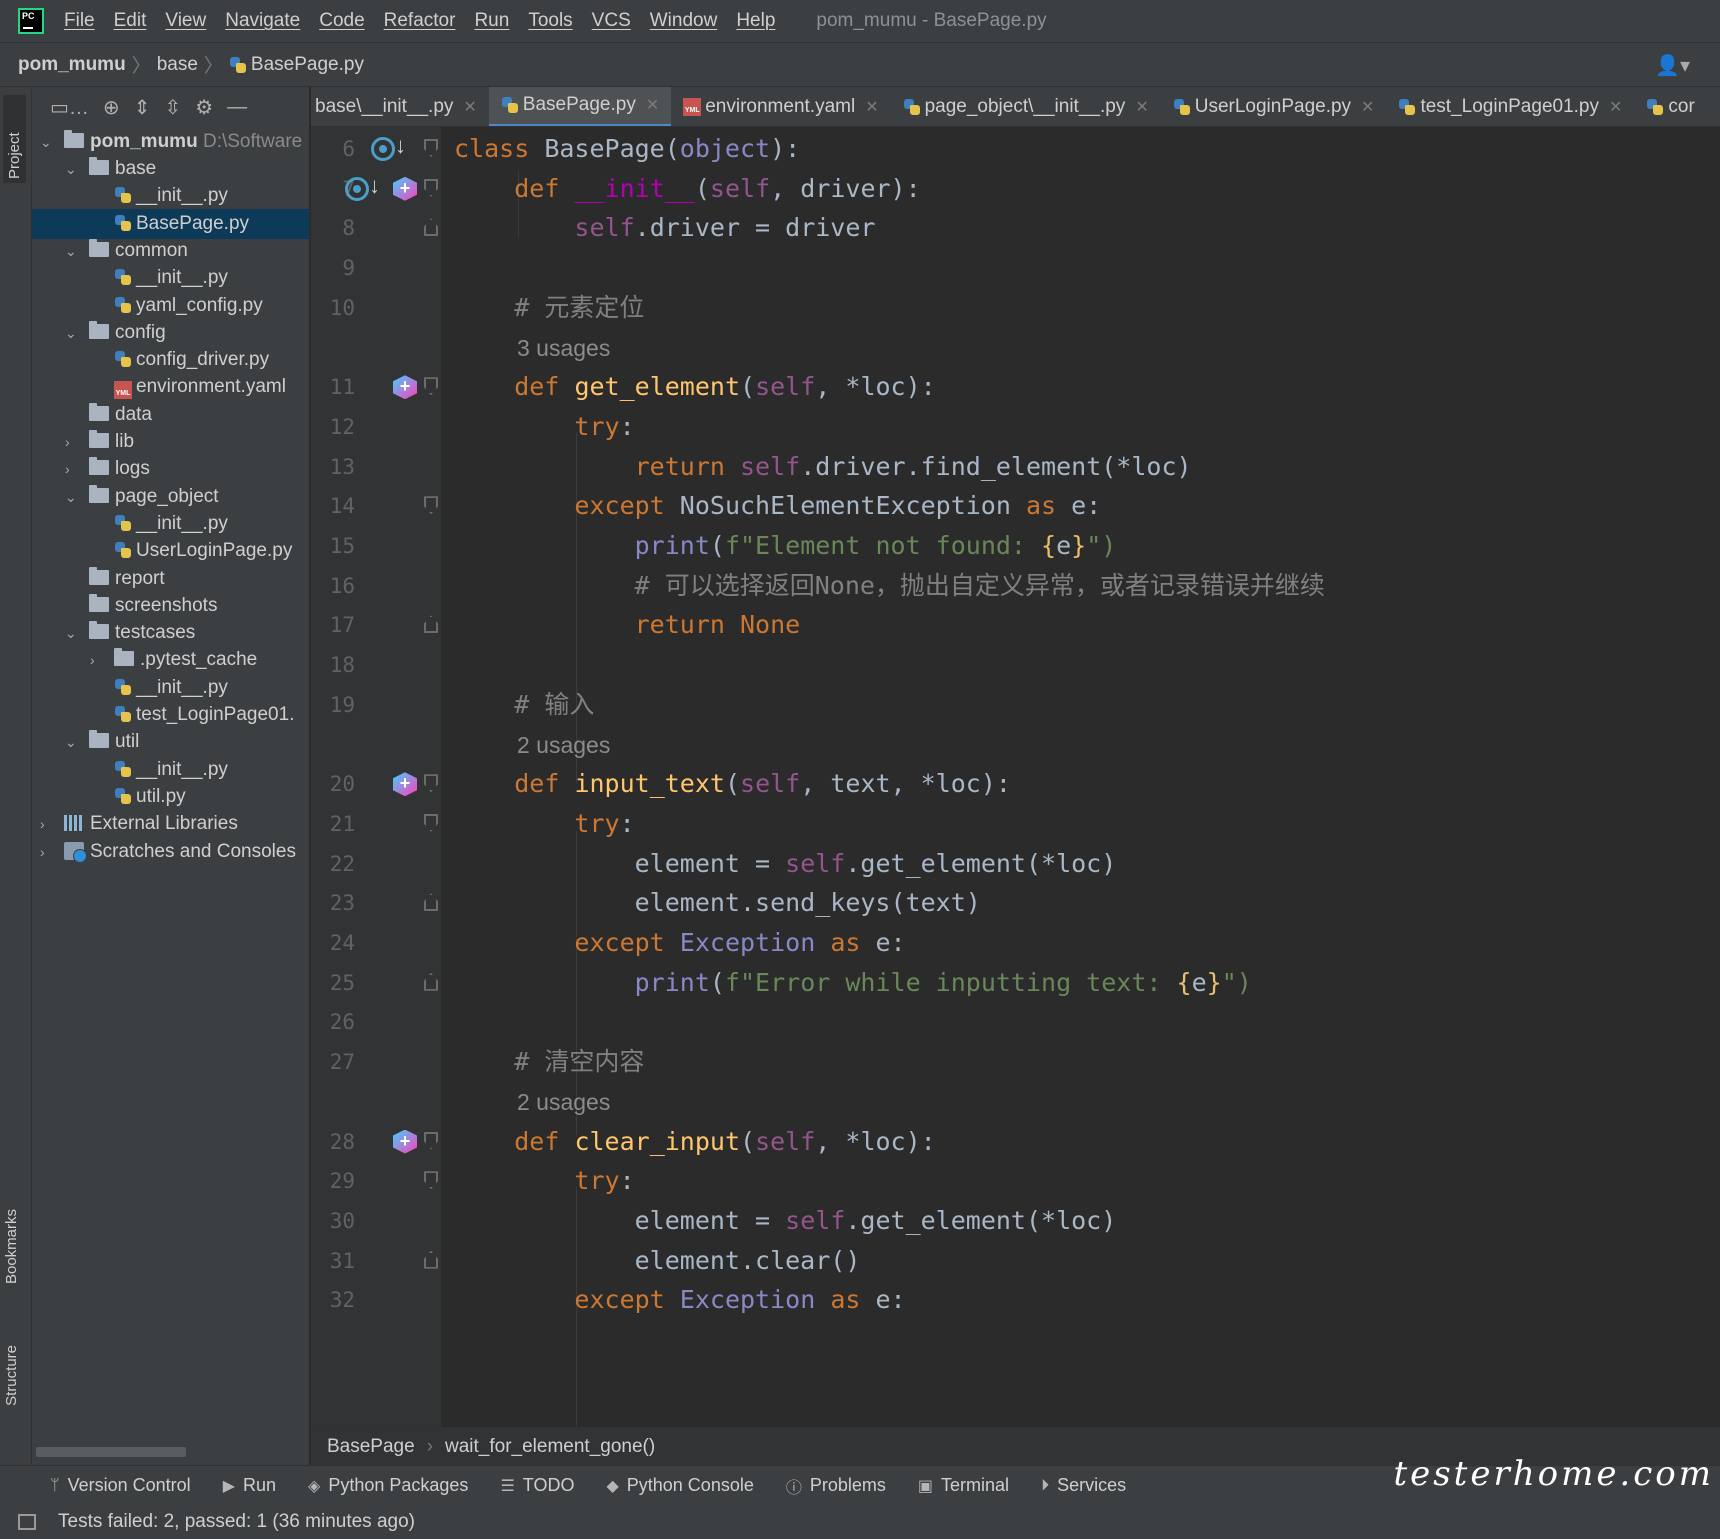 This screenshot has width=1720, height=1539. I want to click on toggle-tool-windows-icon, so click(27, 1522).